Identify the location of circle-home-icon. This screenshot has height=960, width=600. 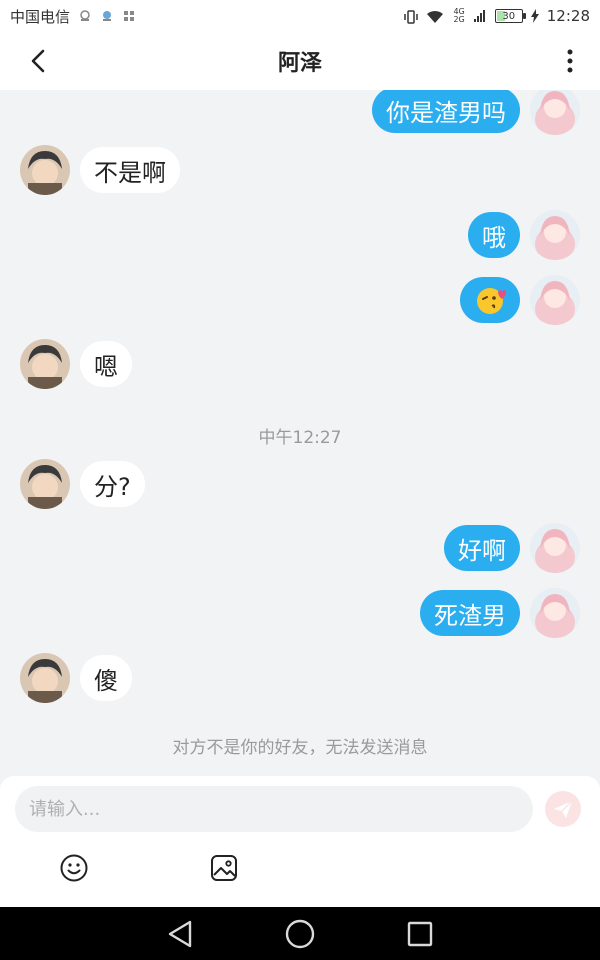
(300, 933).